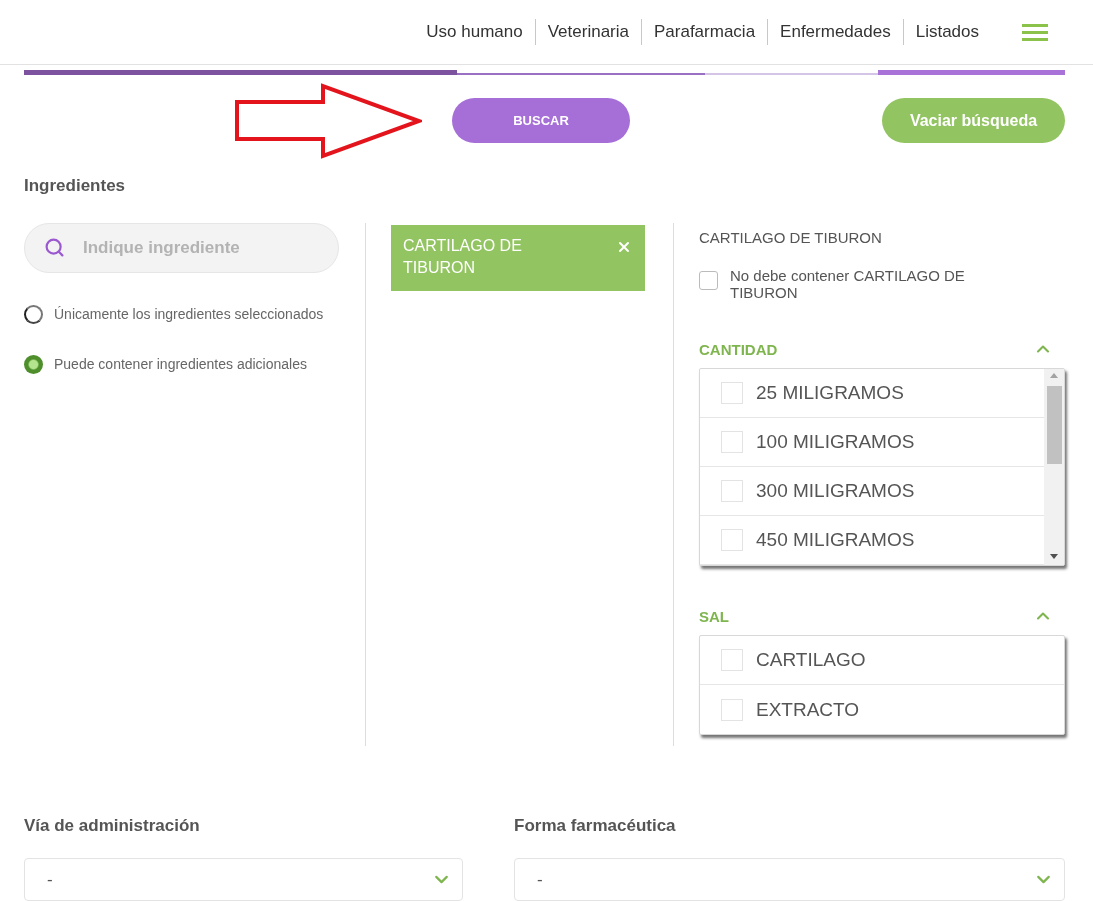 The width and height of the screenshot is (1093, 901). I want to click on scroll-down-icon, so click(1054, 556).